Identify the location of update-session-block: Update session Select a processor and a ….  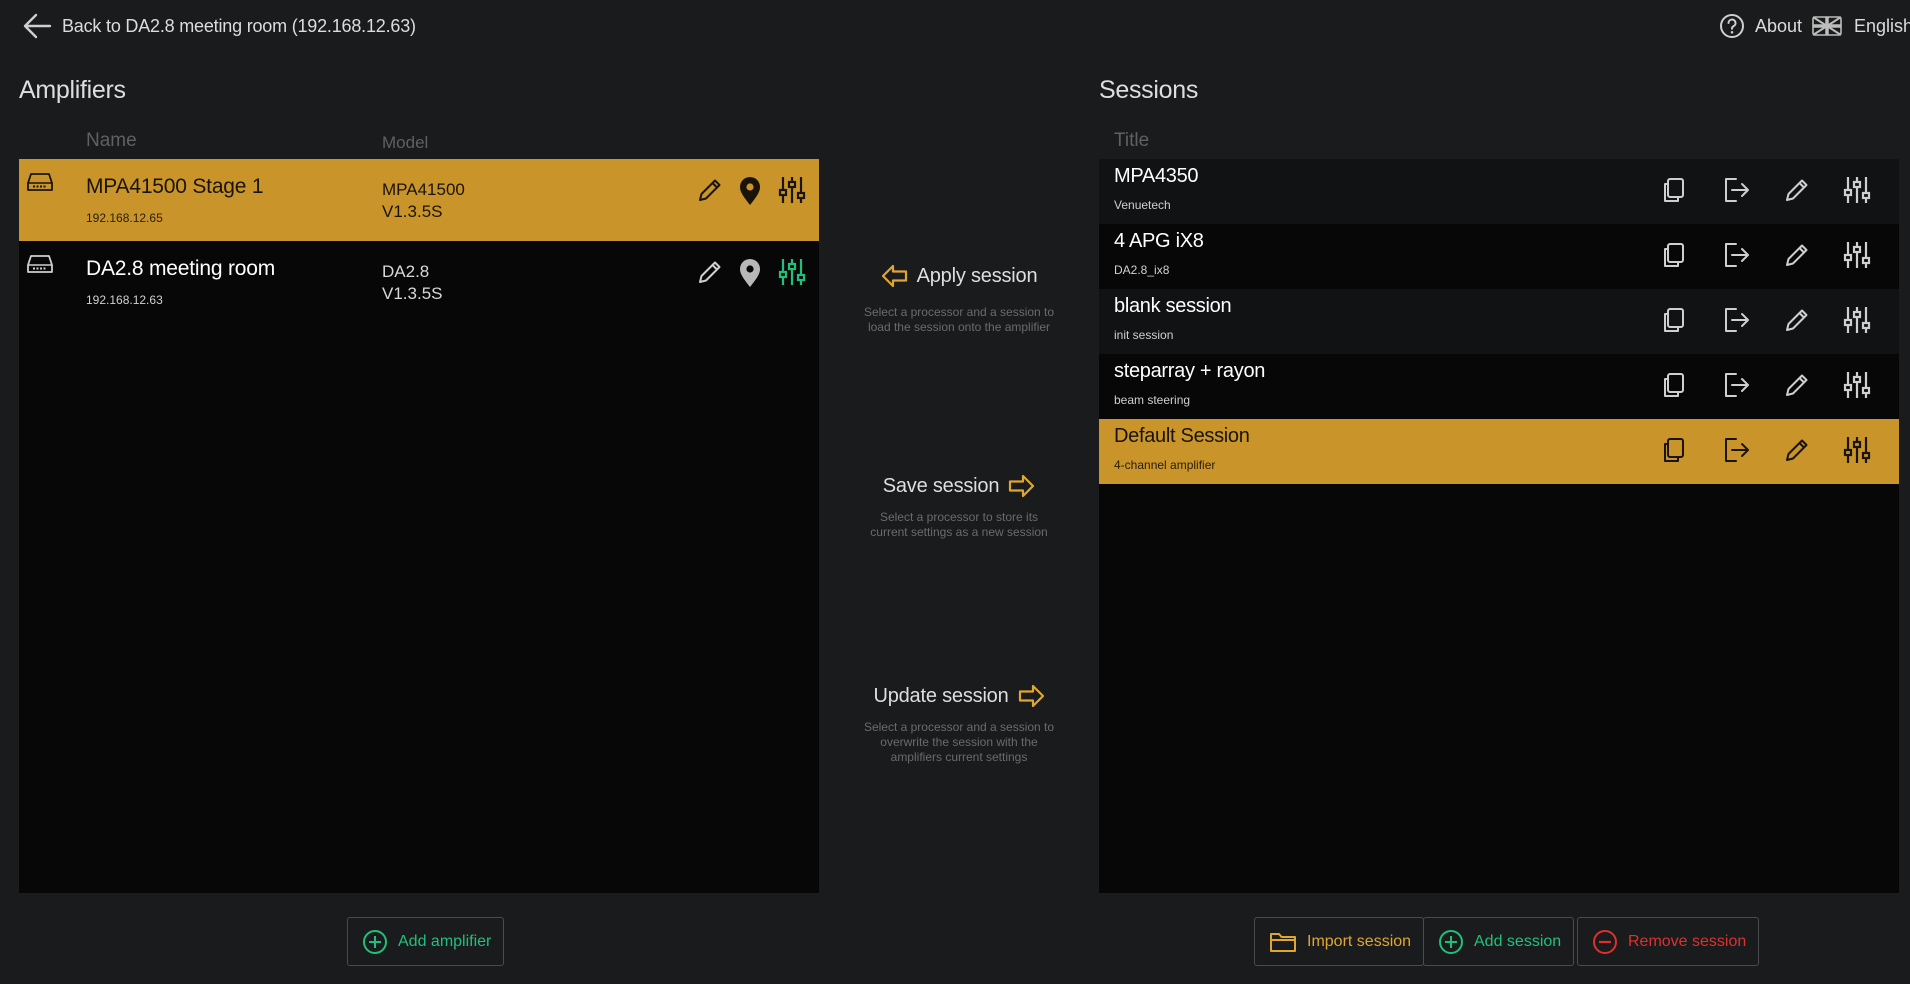
(959, 723).